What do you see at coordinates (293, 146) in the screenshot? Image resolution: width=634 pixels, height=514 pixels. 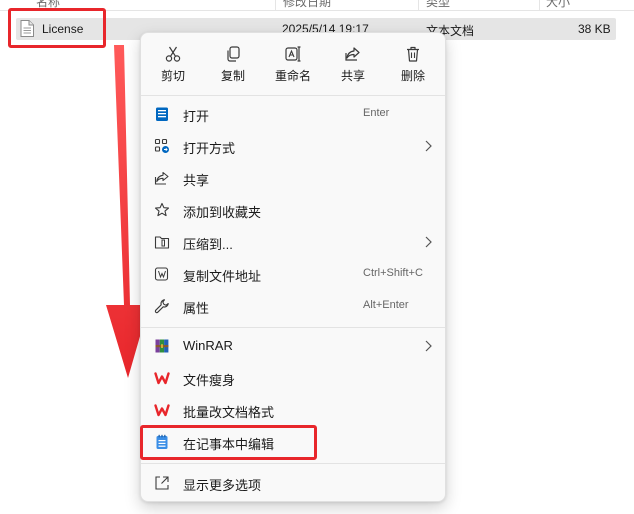 I see `menu-item-open-with: 打开方式` at bounding box center [293, 146].